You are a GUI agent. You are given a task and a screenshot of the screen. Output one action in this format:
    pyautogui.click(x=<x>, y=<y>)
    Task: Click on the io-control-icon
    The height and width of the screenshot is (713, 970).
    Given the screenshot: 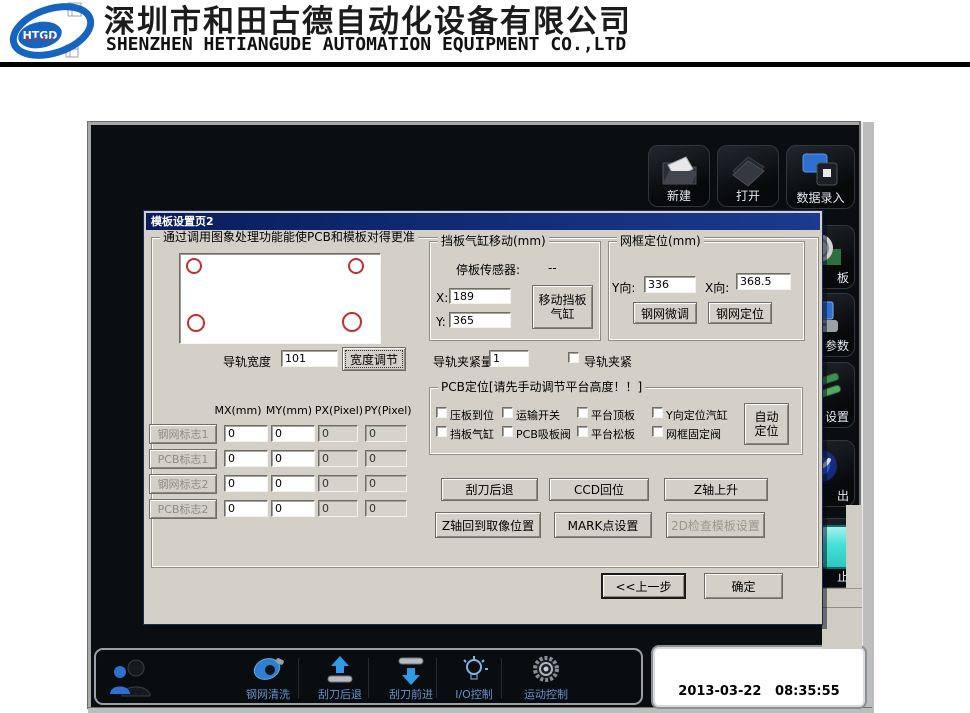 What is the action you would take?
    pyautogui.click(x=475, y=668)
    